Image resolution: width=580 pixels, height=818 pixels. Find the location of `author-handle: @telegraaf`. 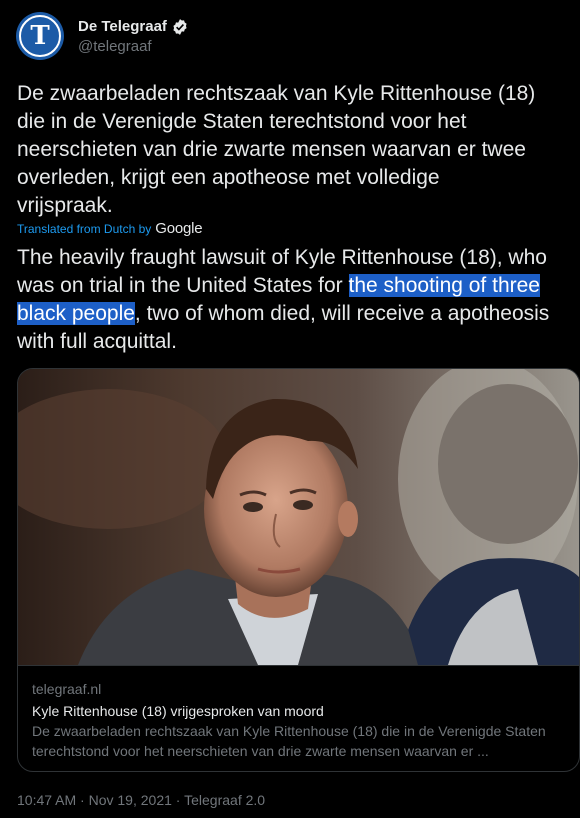

author-handle: @telegraaf is located at coordinates (133, 46).